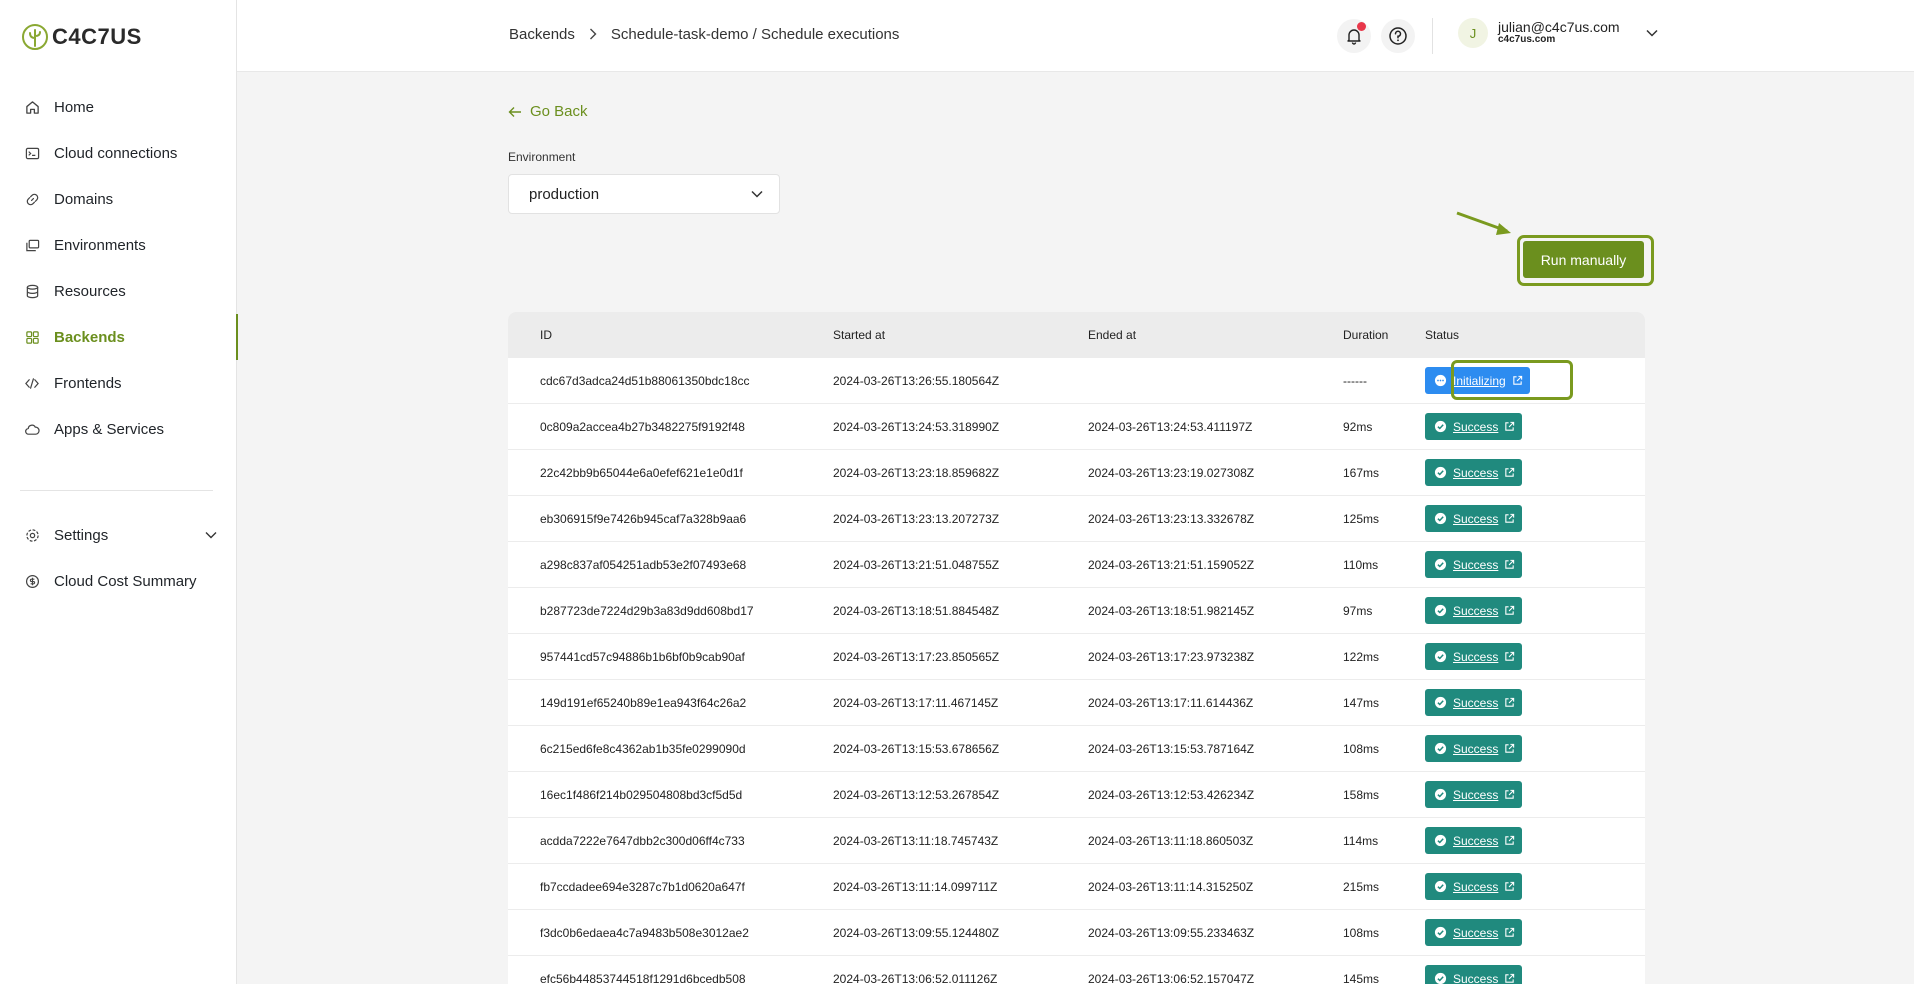  I want to click on cell-started: 2024-03-26T13:26:55.180564Z, so click(916, 380).